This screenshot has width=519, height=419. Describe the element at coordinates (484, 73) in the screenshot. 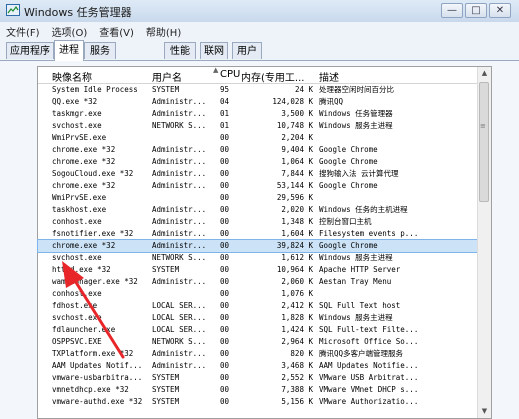

I see `scroll-up-arrow-icon: ▲` at that location.